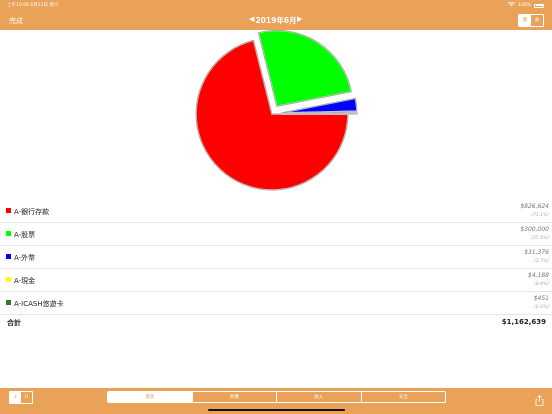 The image size is (552, 414). I want to click on legend-row: A-股票 $300,000 (25.8%), so click(276, 234).